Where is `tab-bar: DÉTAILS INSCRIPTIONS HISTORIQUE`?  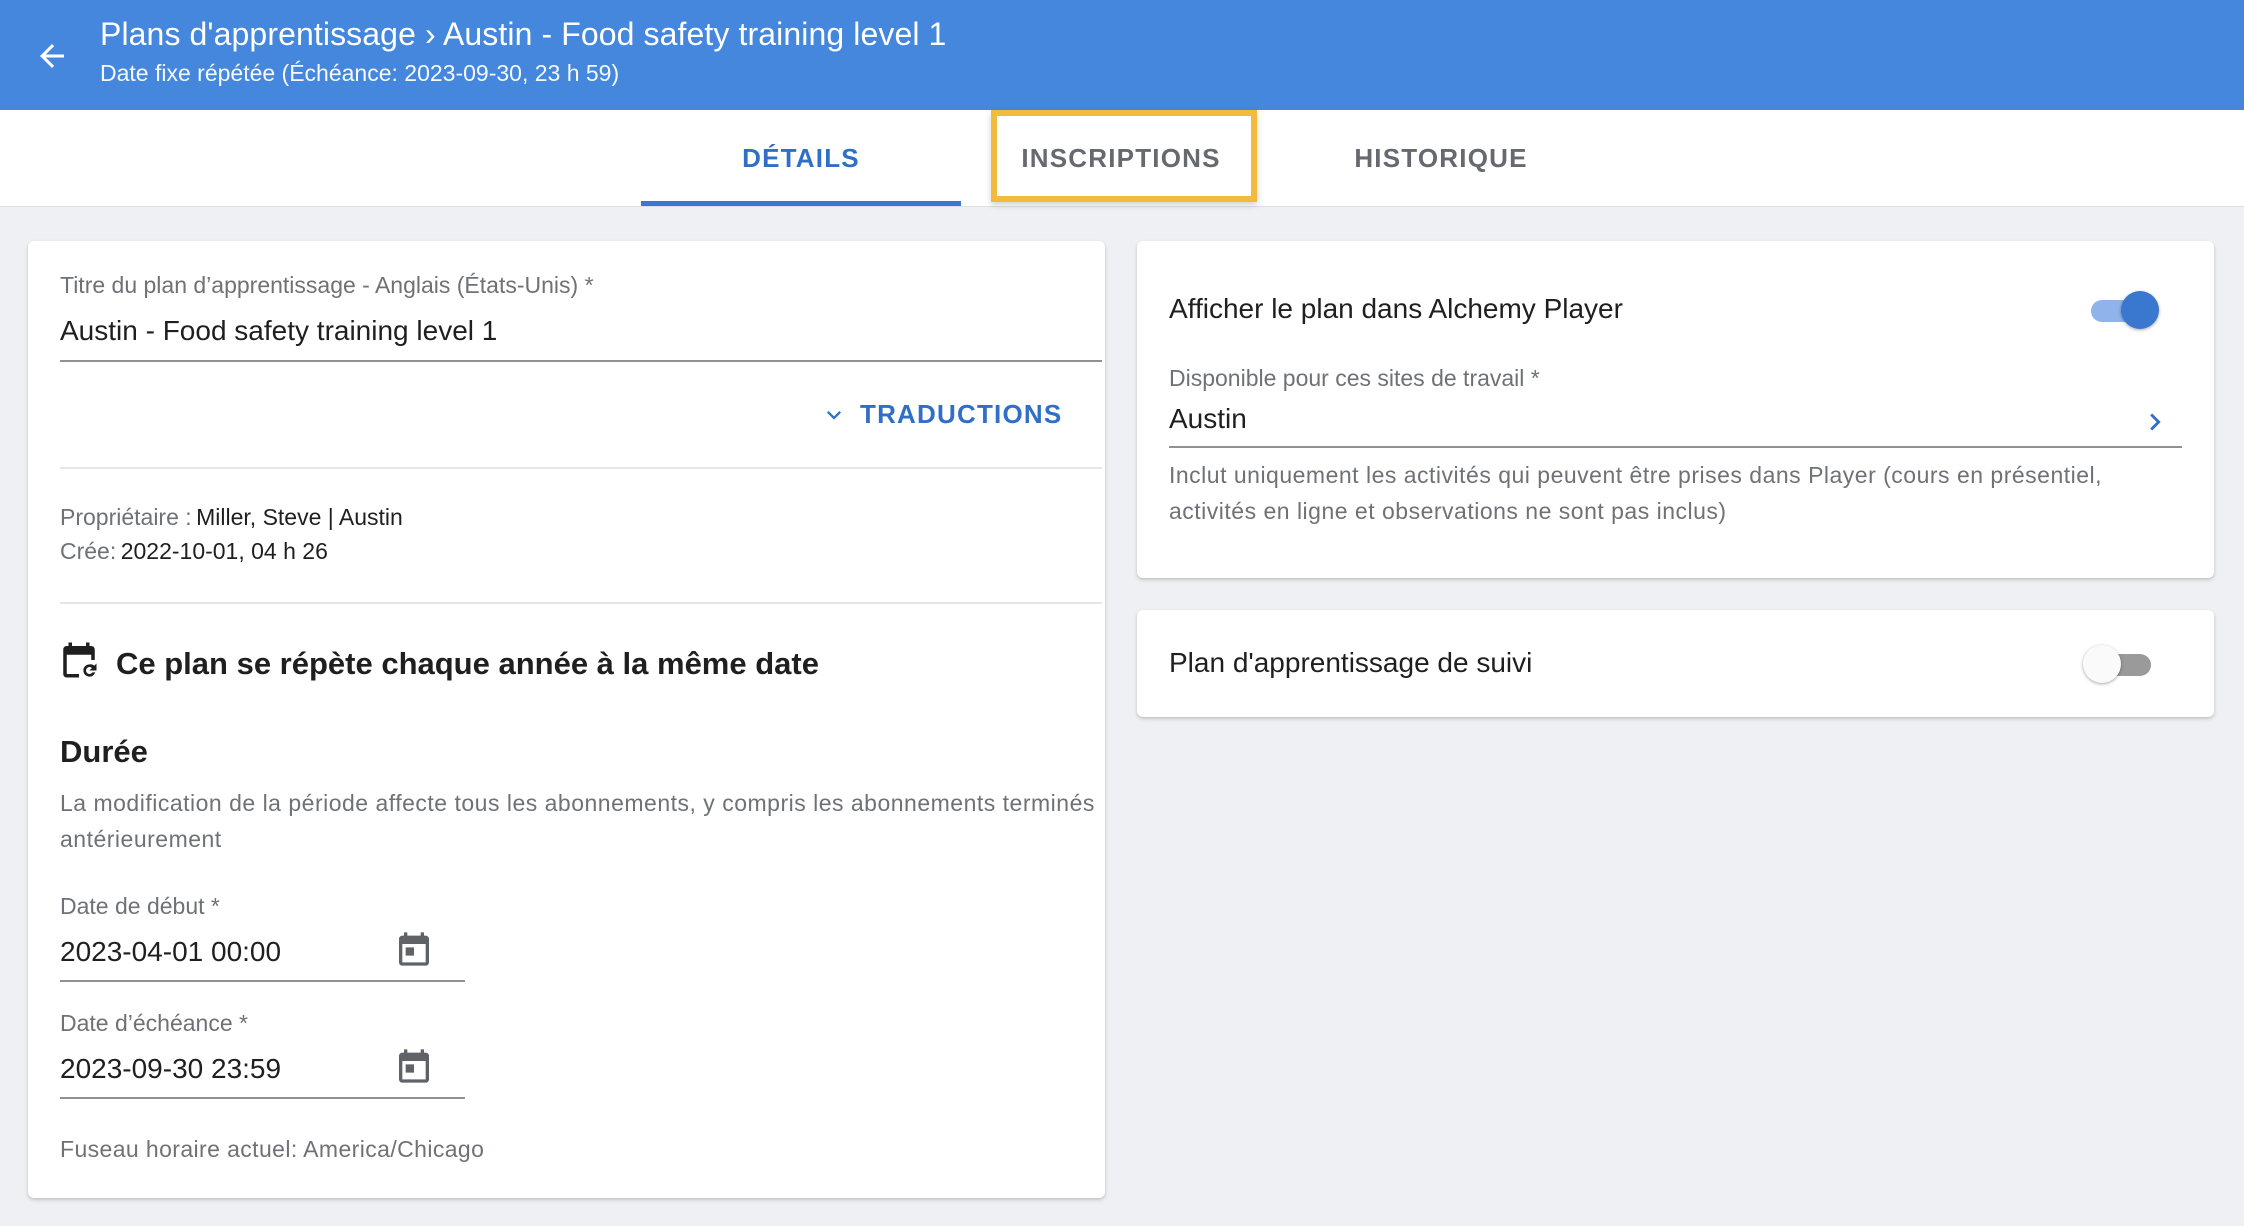
tab-bar: DÉTAILS INSCRIPTIONS HISTORIQUE is located at coordinates (1122, 158).